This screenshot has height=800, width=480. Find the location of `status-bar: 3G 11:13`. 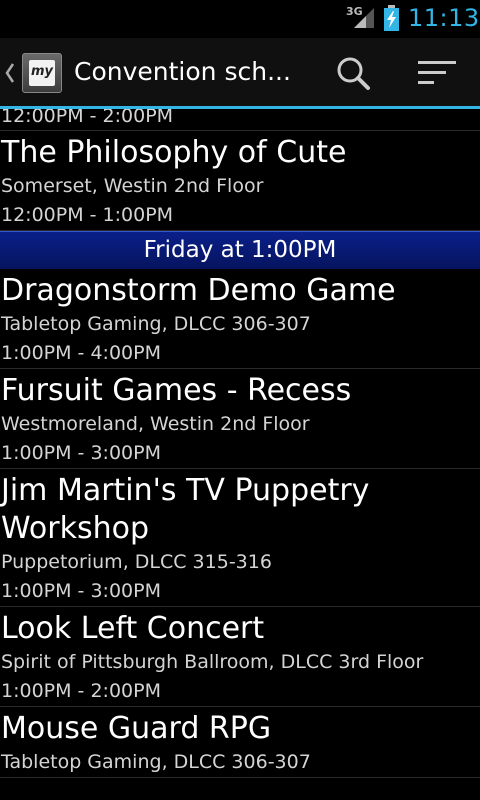

status-bar: 3G 11:13 is located at coordinates (240, 19).